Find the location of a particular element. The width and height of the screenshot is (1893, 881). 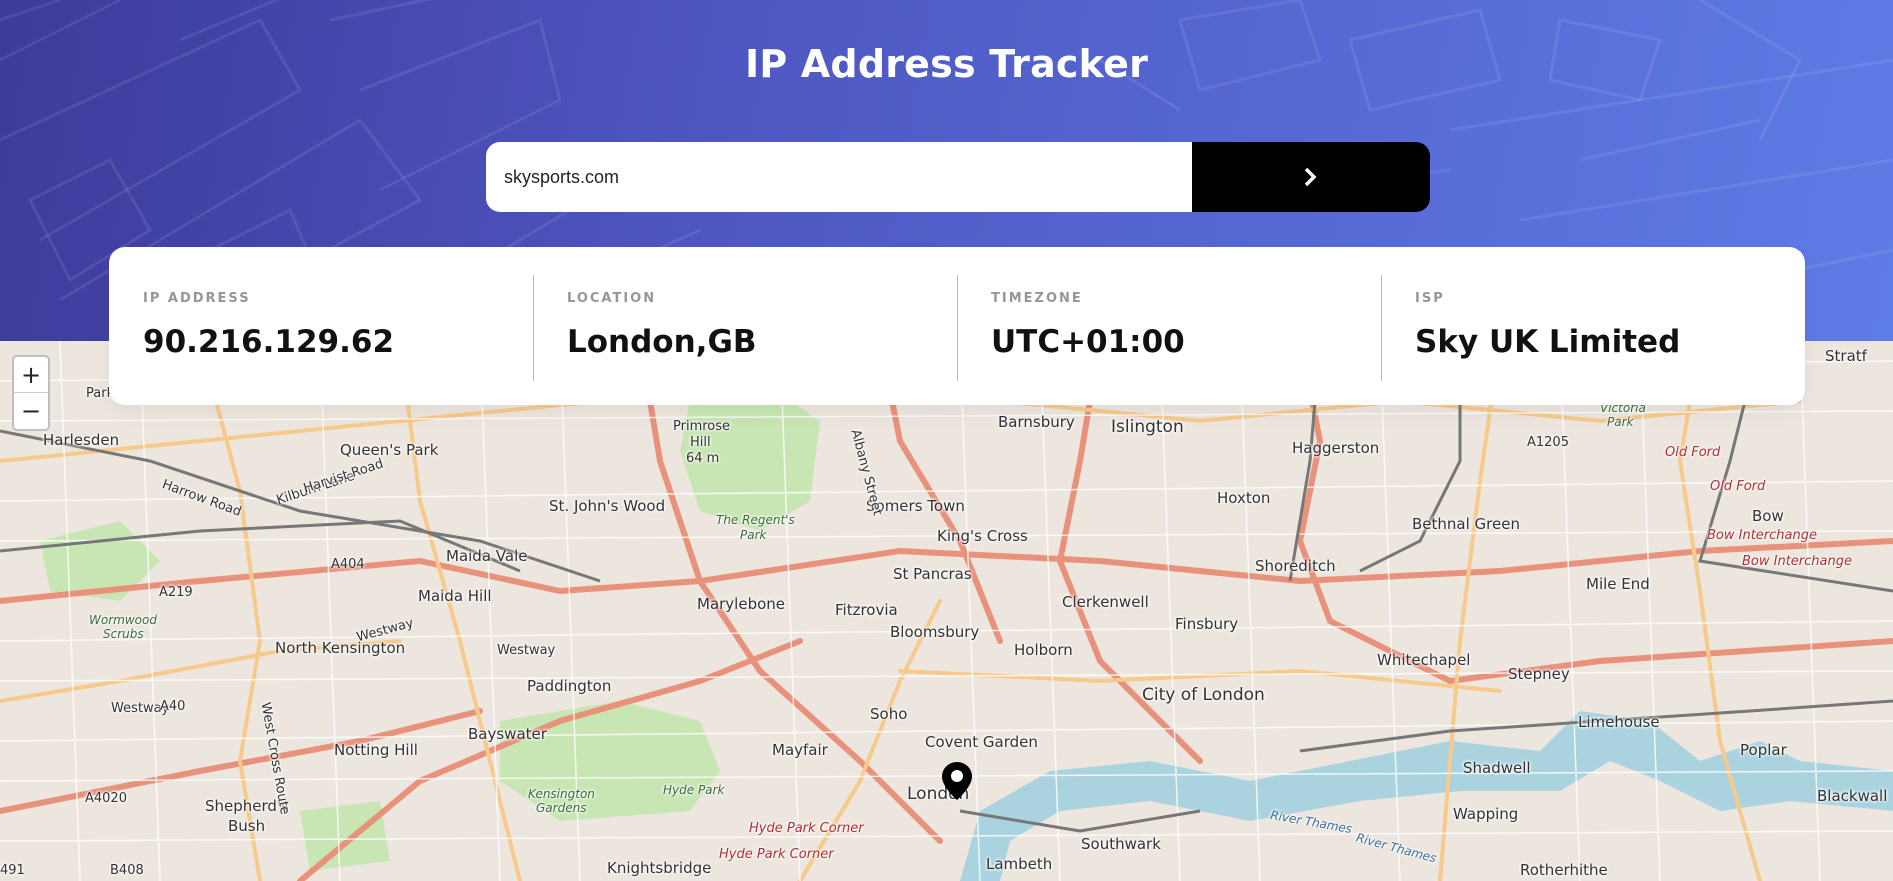

map-label: Scrubs is located at coordinates (123, 634).